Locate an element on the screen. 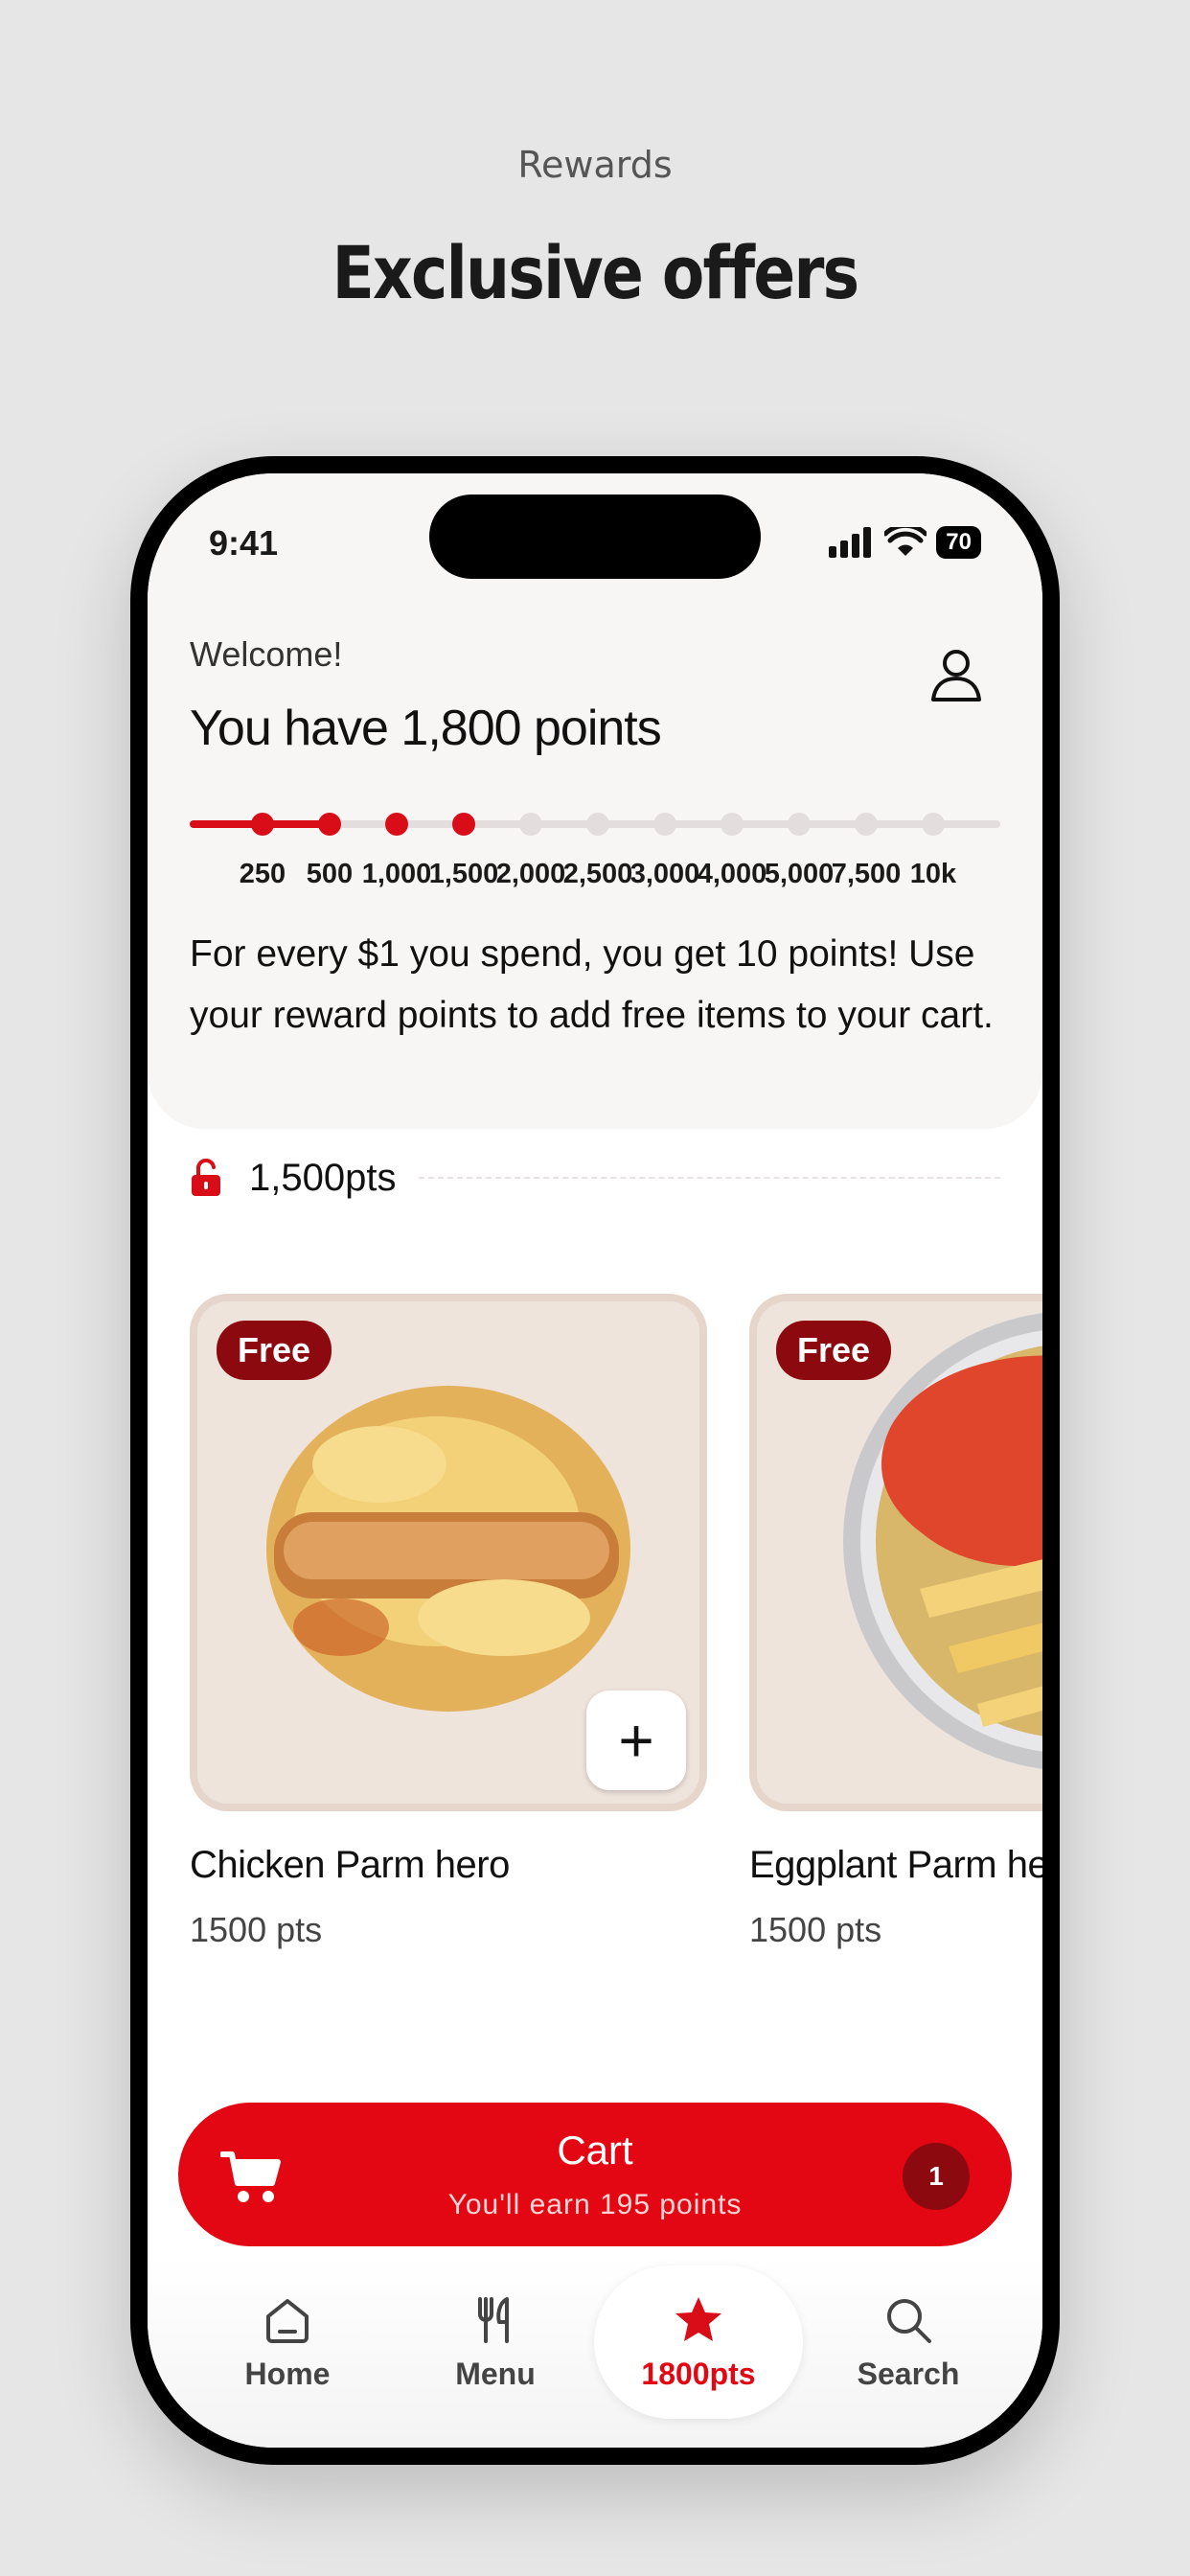  cart-title: Cart is located at coordinates (595, 2150).